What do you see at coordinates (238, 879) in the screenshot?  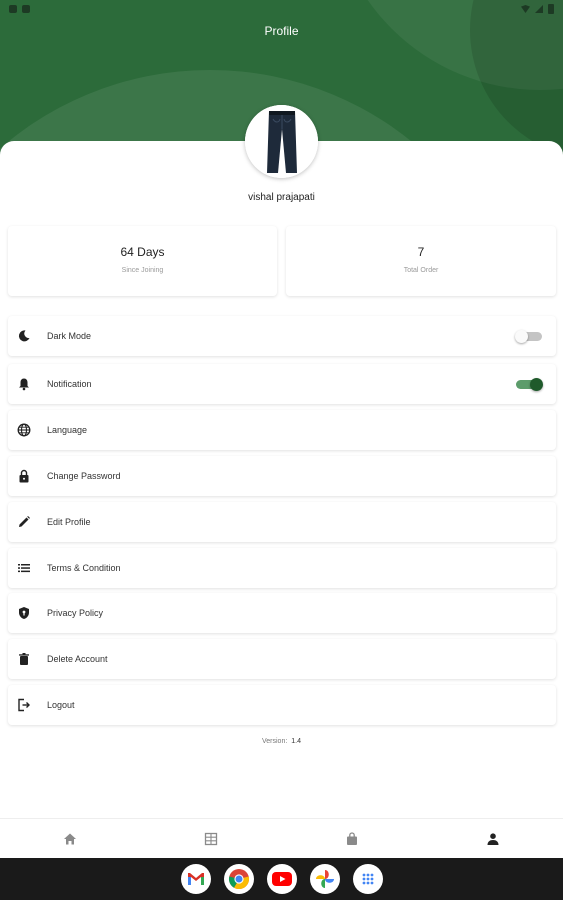 I see `chrome-icon` at bounding box center [238, 879].